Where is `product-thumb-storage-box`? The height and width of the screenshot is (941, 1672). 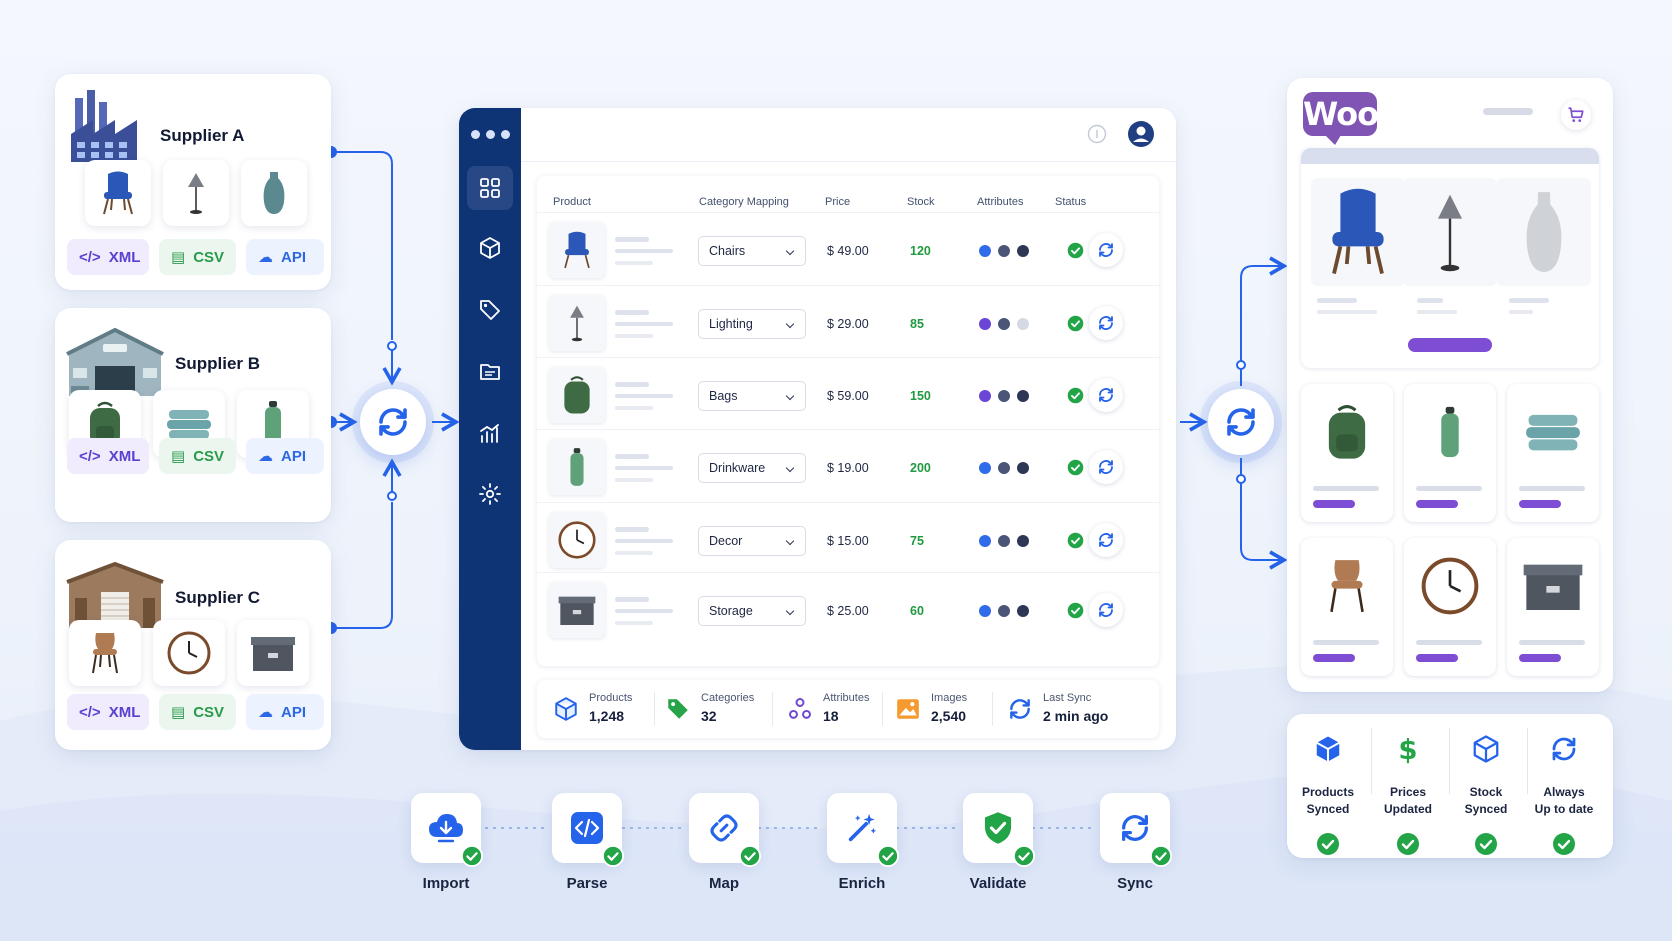
product-thumb-storage-box is located at coordinates (273, 653).